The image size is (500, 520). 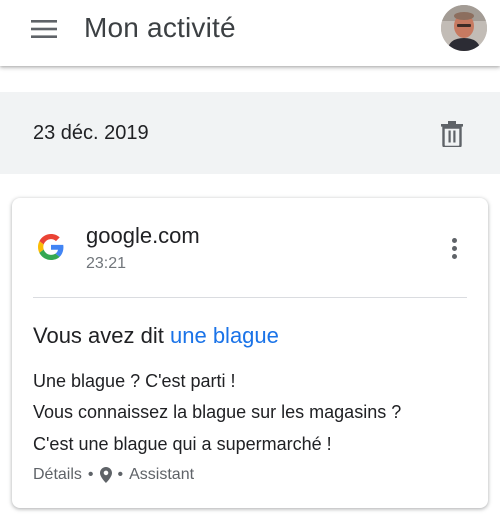 I want to click on more-options-button, so click(x=454, y=248).